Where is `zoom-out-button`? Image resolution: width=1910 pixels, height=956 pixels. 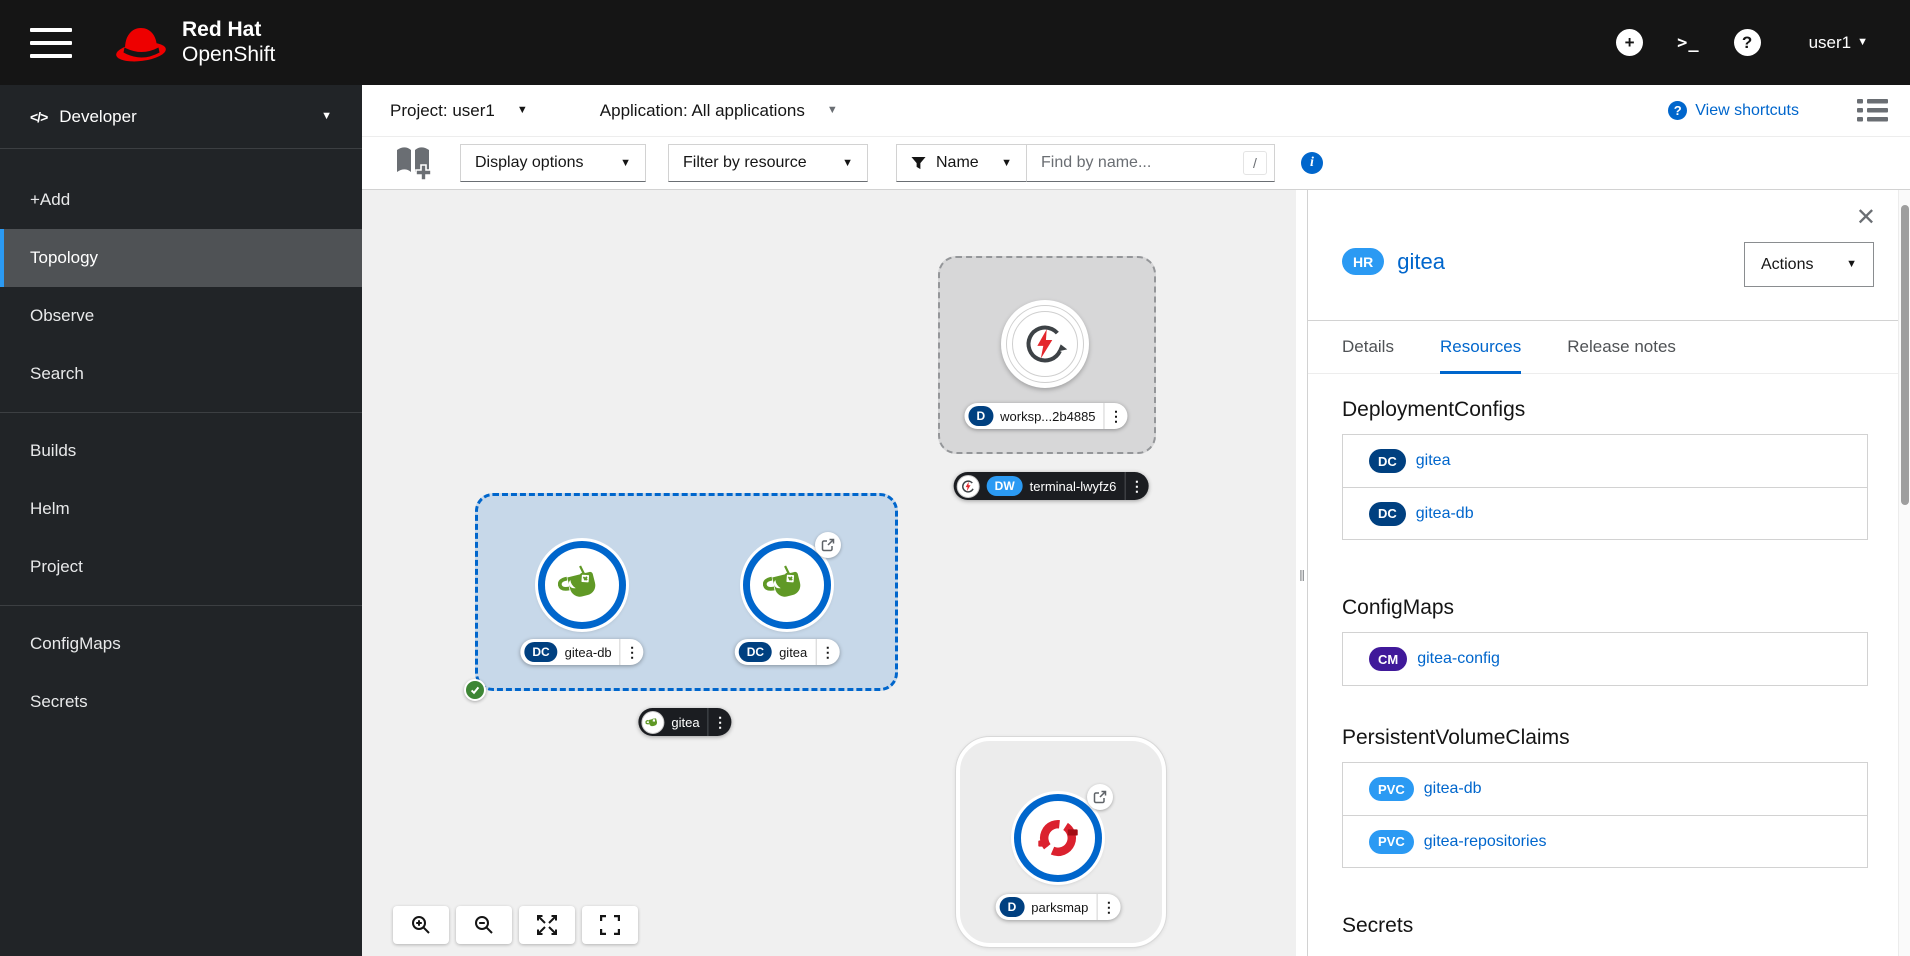 zoom-out-button is located at coordinates (484, 925).